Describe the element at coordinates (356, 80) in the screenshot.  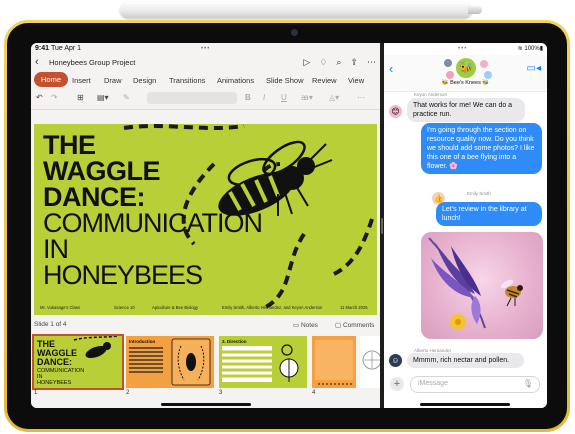
I see `tab-view: View` at that location.